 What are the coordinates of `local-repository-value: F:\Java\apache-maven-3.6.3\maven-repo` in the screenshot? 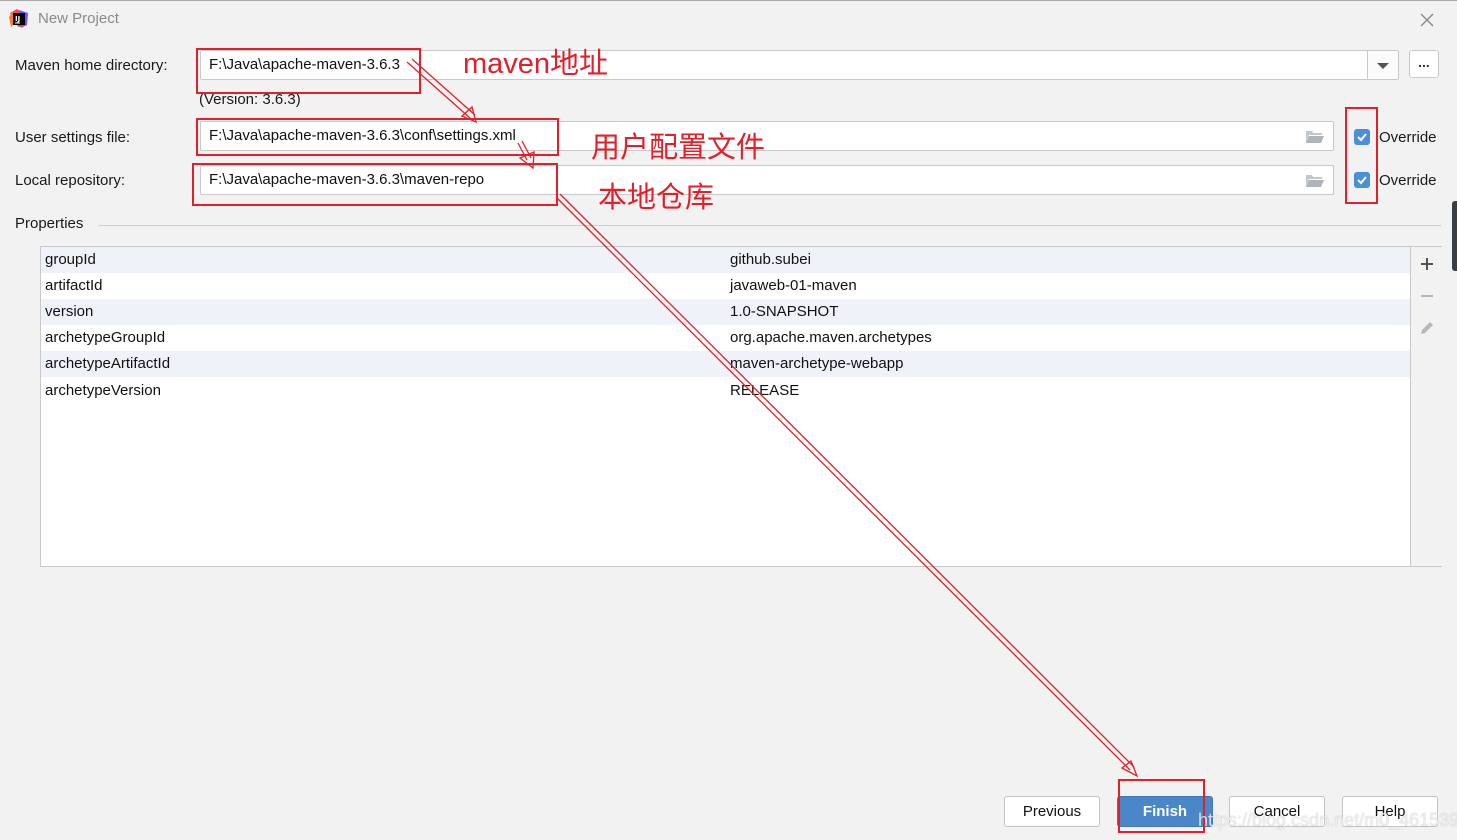 It's located at (347, 179).